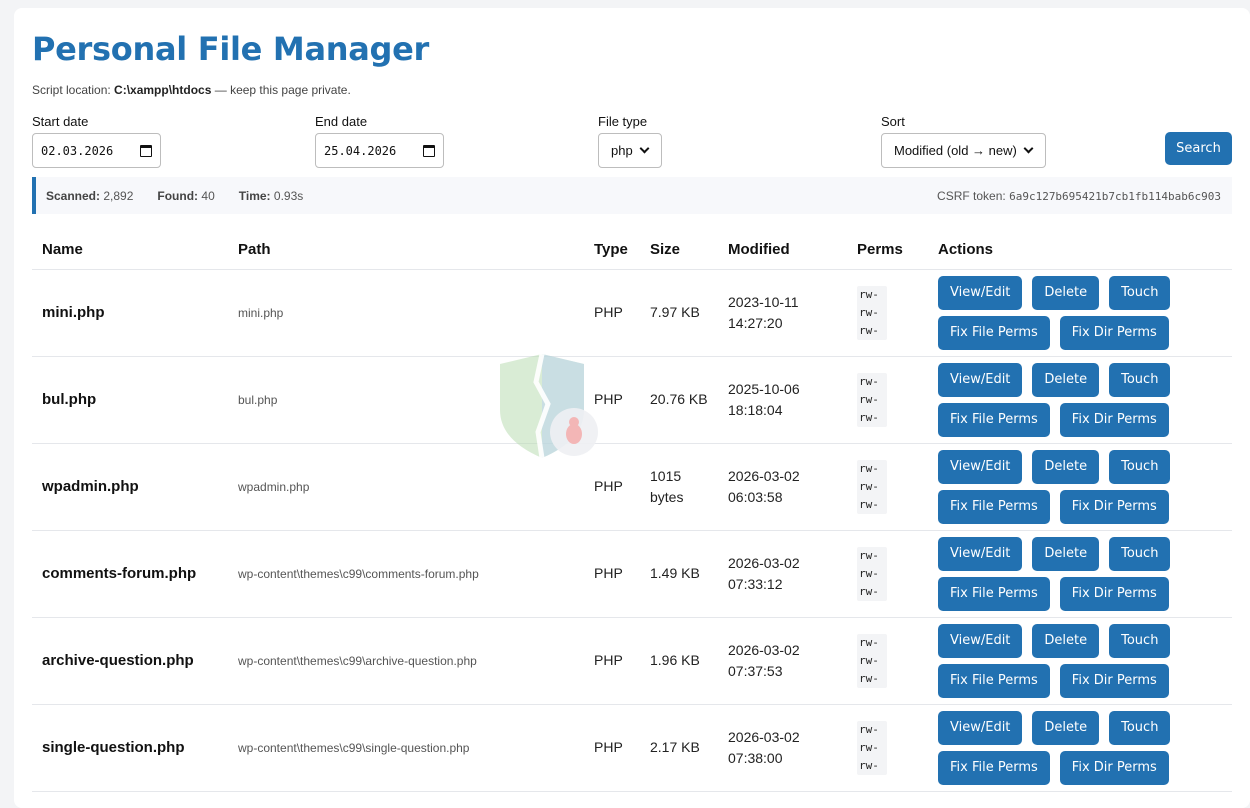  Describe the element at coordinates (782, 313) in the screenshot. I see `file-modified: 2023-10-11 14:27:20` at that location.